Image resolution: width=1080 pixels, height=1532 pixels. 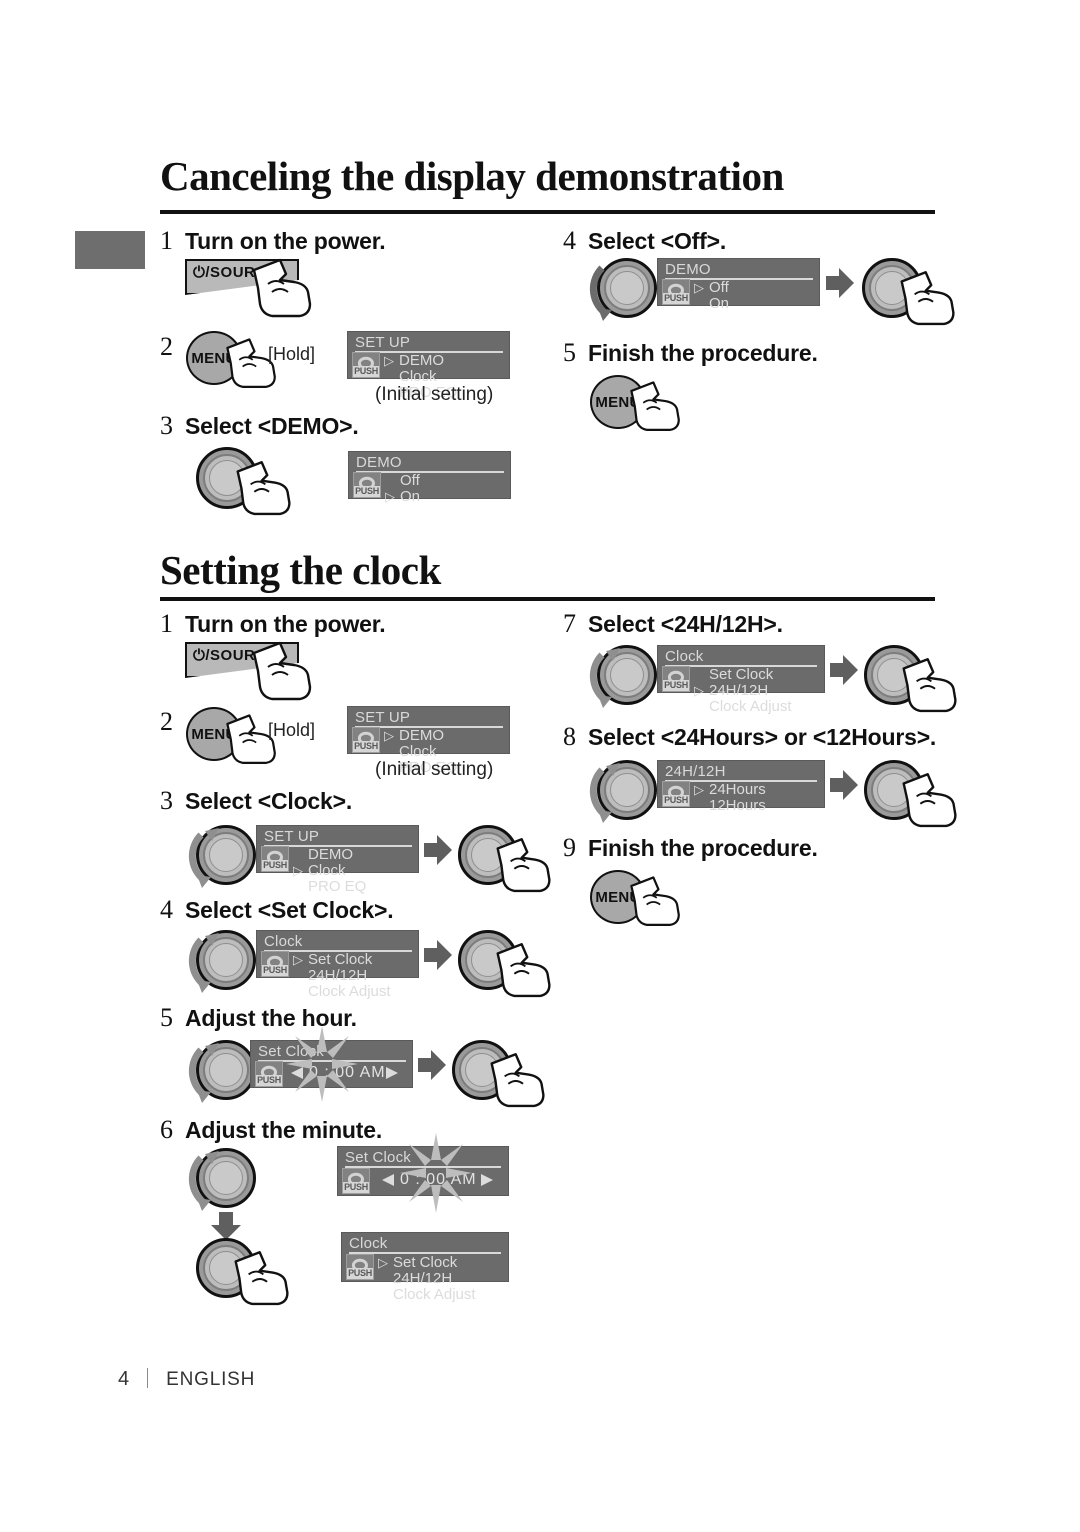 What do you see at coordinates (472, 176) in the screenshot?
I see `section-title-canceling-demo: Canceling the display demonstration` at bounding box center [472, 176].